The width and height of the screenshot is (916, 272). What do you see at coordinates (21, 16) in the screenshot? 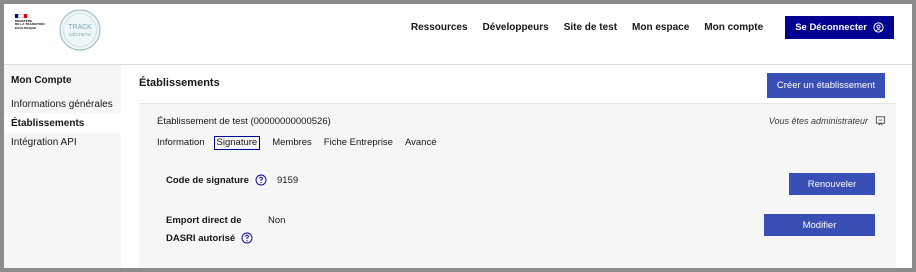
I see `flag-icon` at bounding box center [21, 16].